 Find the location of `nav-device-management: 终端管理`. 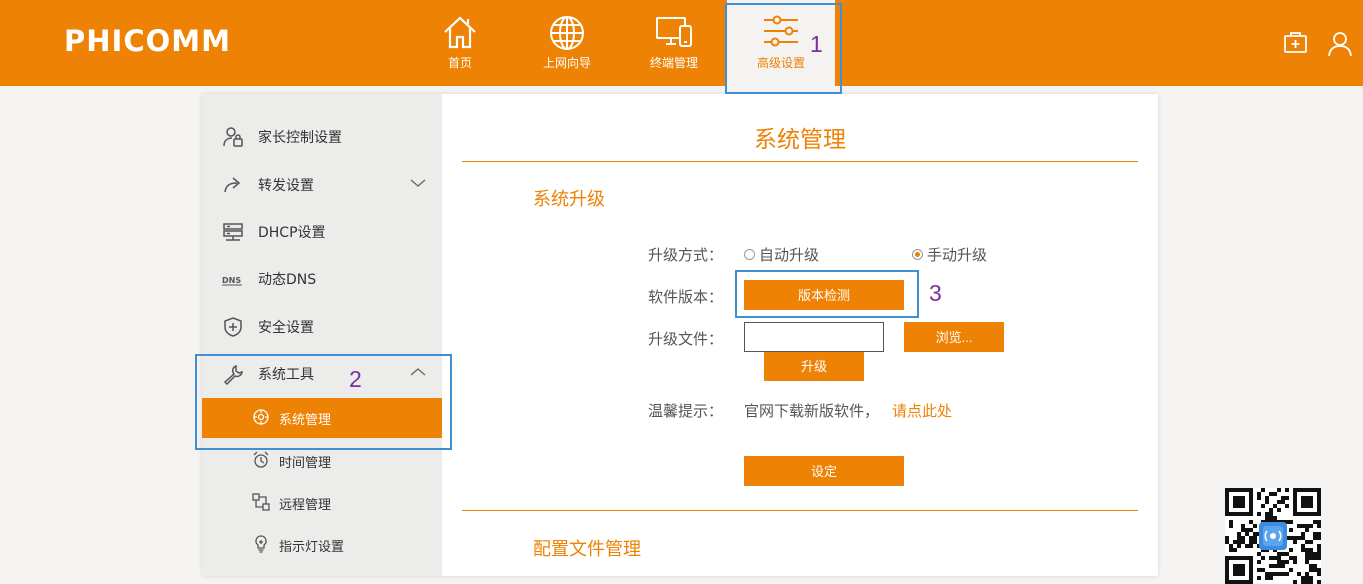

nav-device-management: 终端管理 is located at coordinates (674, 43).